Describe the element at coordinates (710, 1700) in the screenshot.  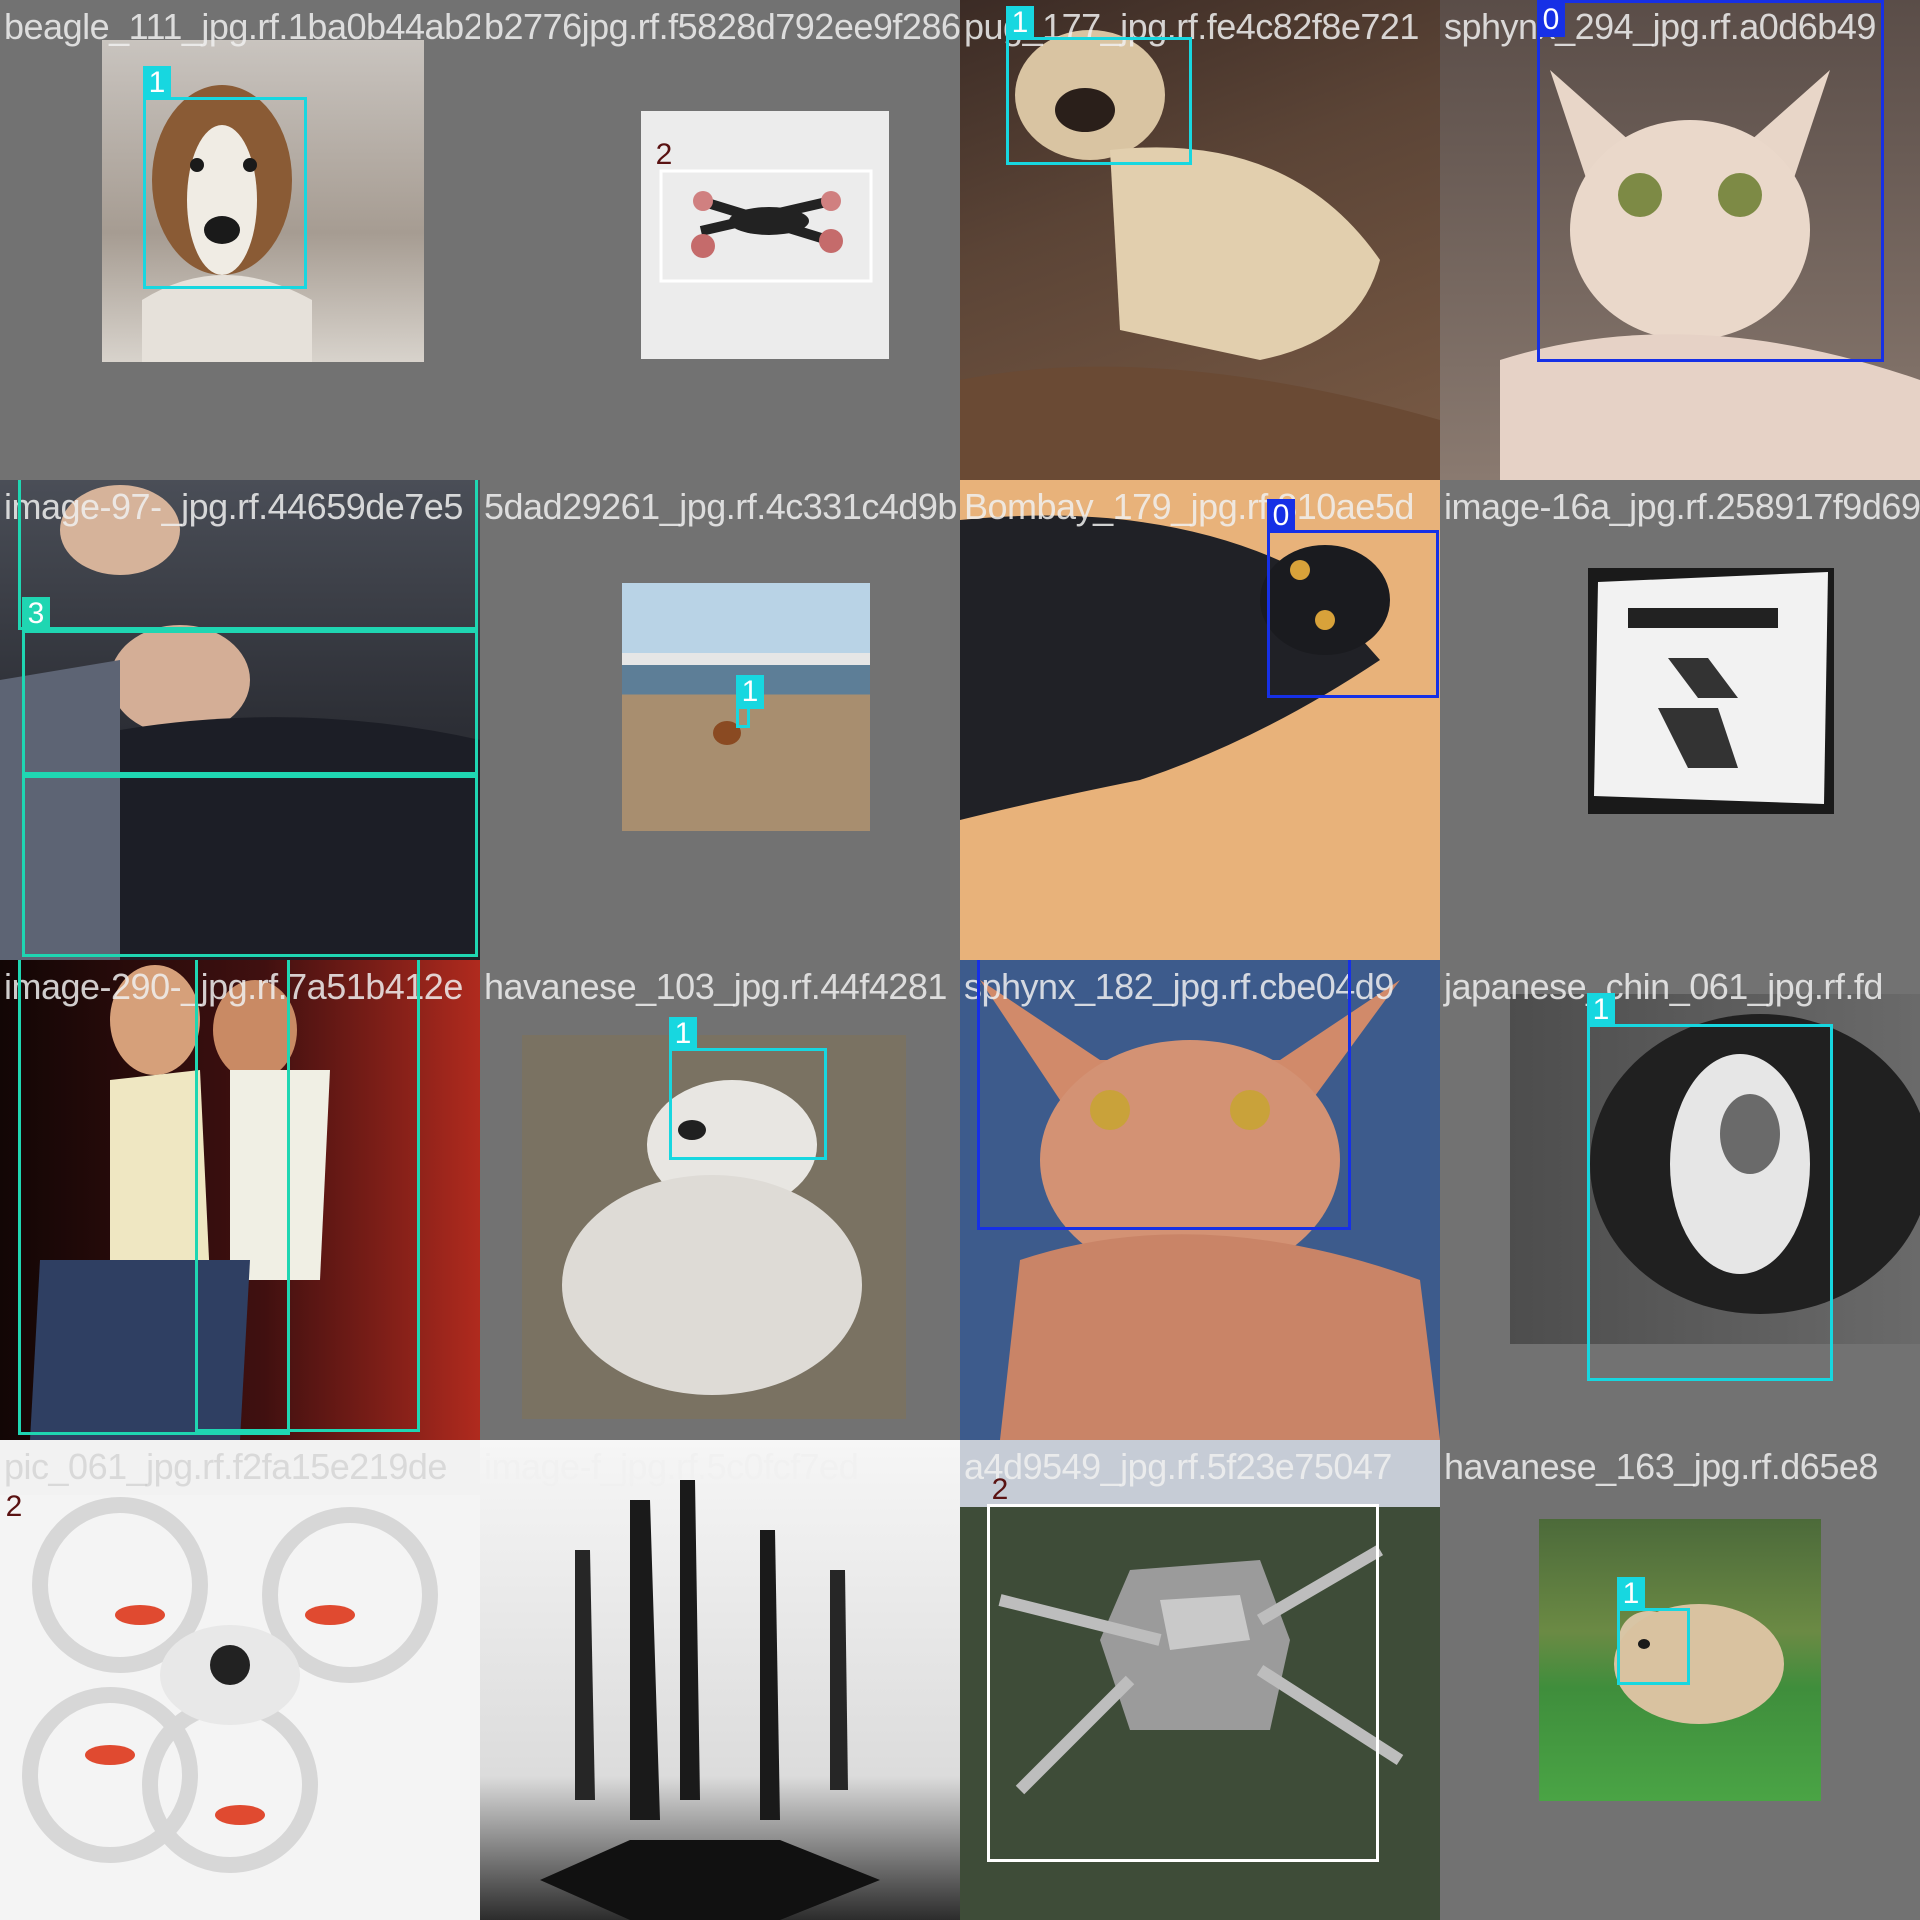
I see `mannequins-shape` at that location.